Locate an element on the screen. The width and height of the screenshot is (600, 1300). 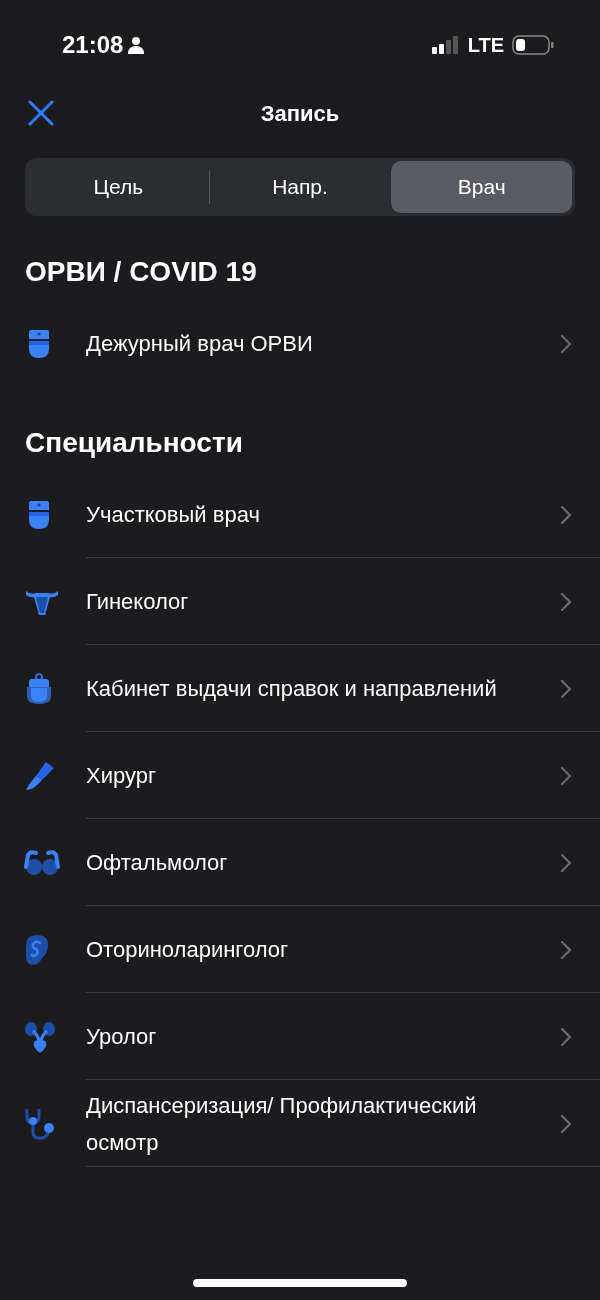
battery-icon is located at coordinates (533, 45).